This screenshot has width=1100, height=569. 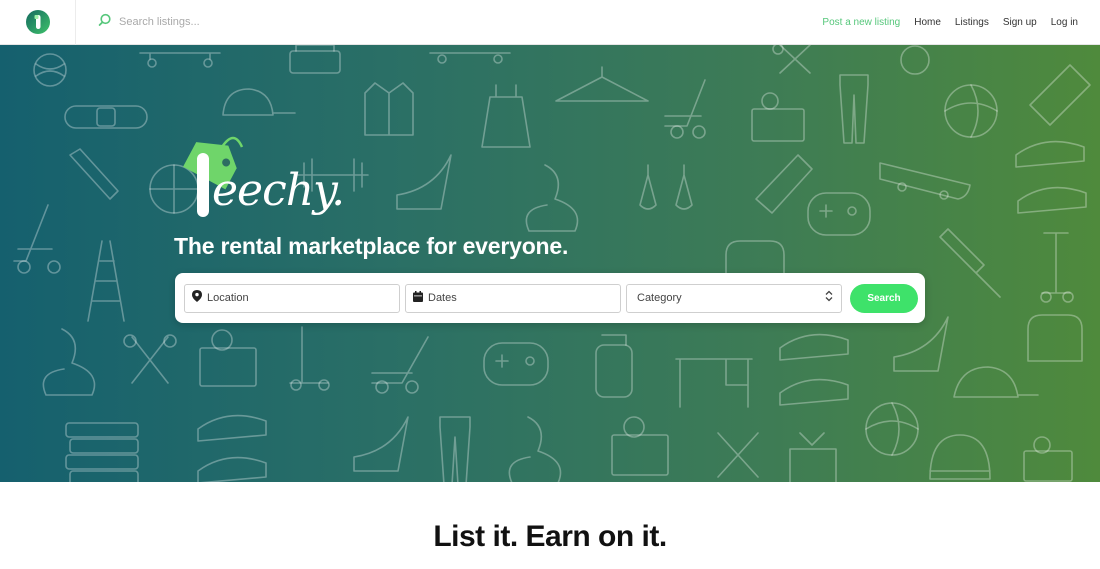 What do you see at coordinates (371, 246) in the screenshot?
I see `hero-tagline: The rental marketplace for everyone.` at bounding box center [371, 246].